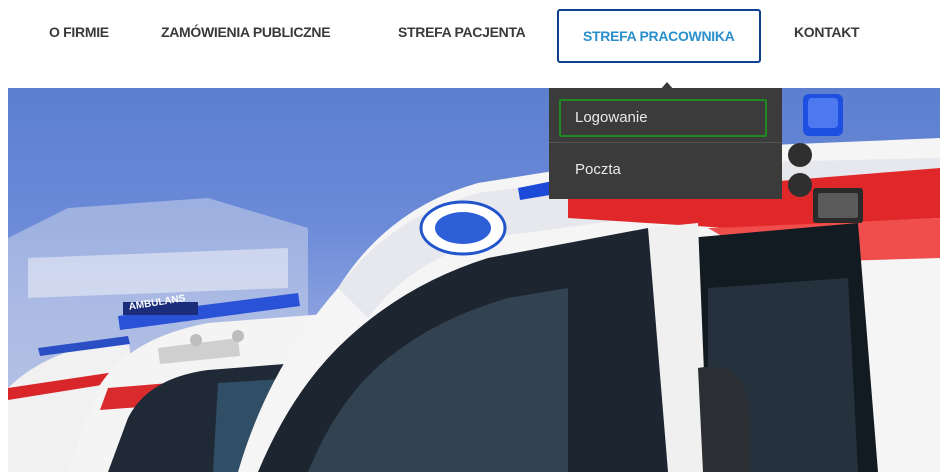  What do you see at coordinates (659, 36) in the screenshot?
I see `nav-item-strefa-pracownika: STREFA PRACOWNIKA` at bounding box center [659, 36].